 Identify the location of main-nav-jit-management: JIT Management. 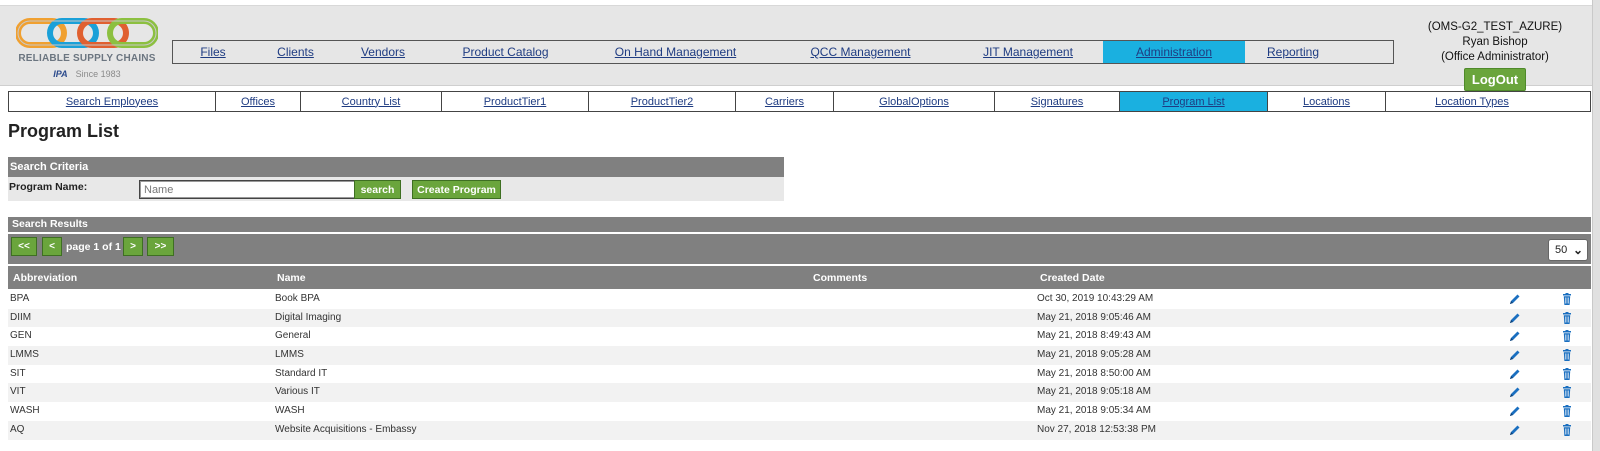
(1028, 52).